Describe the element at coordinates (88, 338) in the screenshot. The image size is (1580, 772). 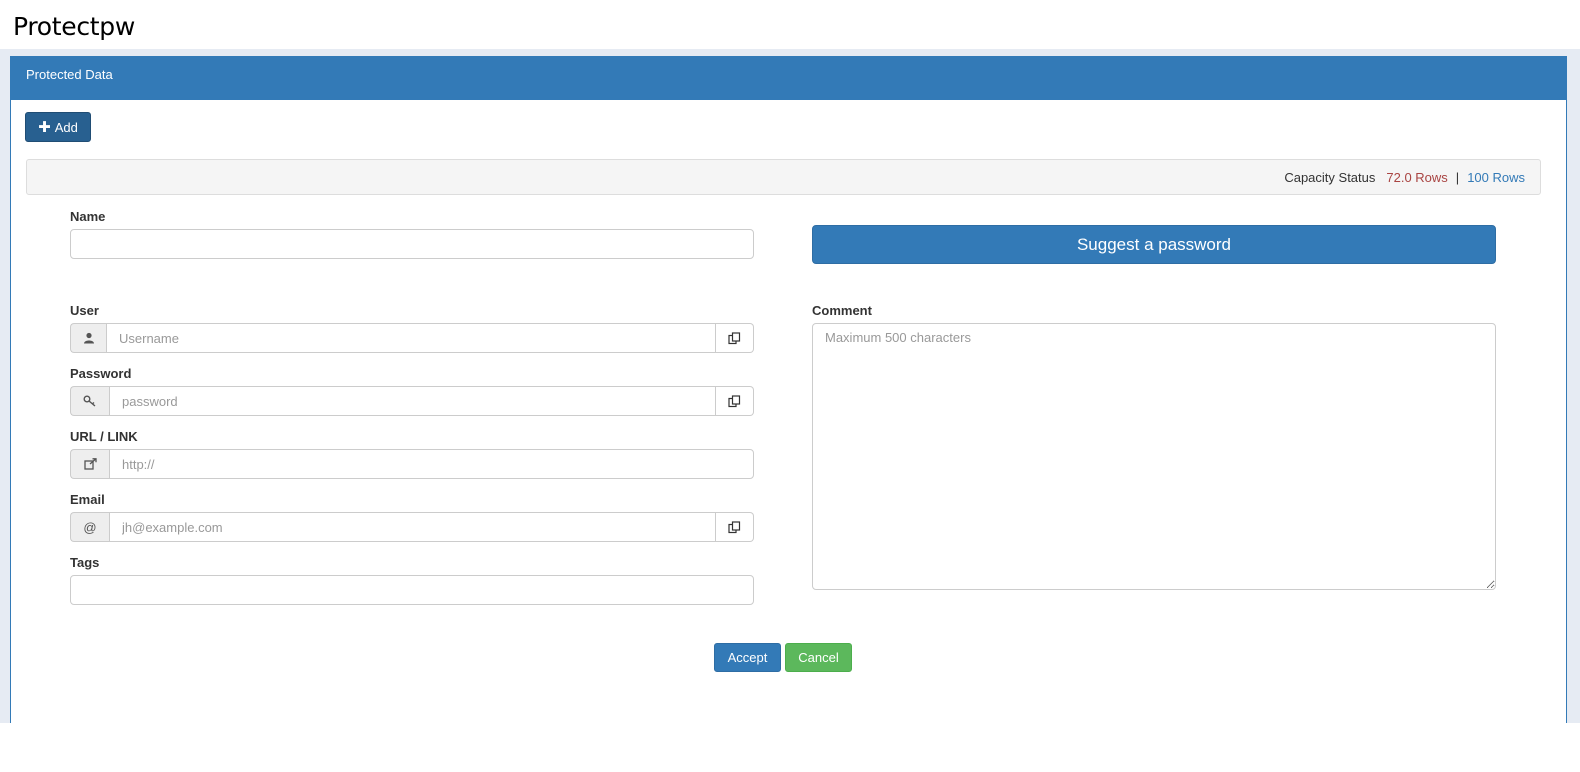
I see `user-icon` at that location.